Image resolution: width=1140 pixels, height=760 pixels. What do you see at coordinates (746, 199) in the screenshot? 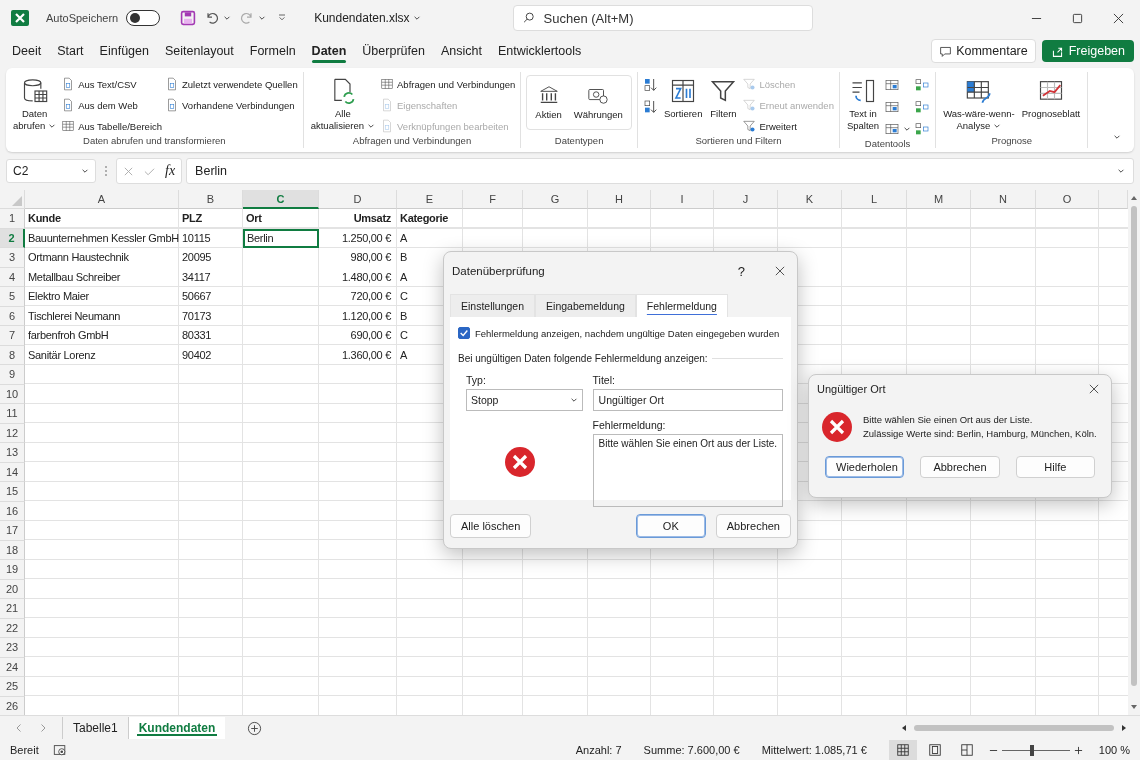
I see `column-header: J` at bounding box center [746, 199].